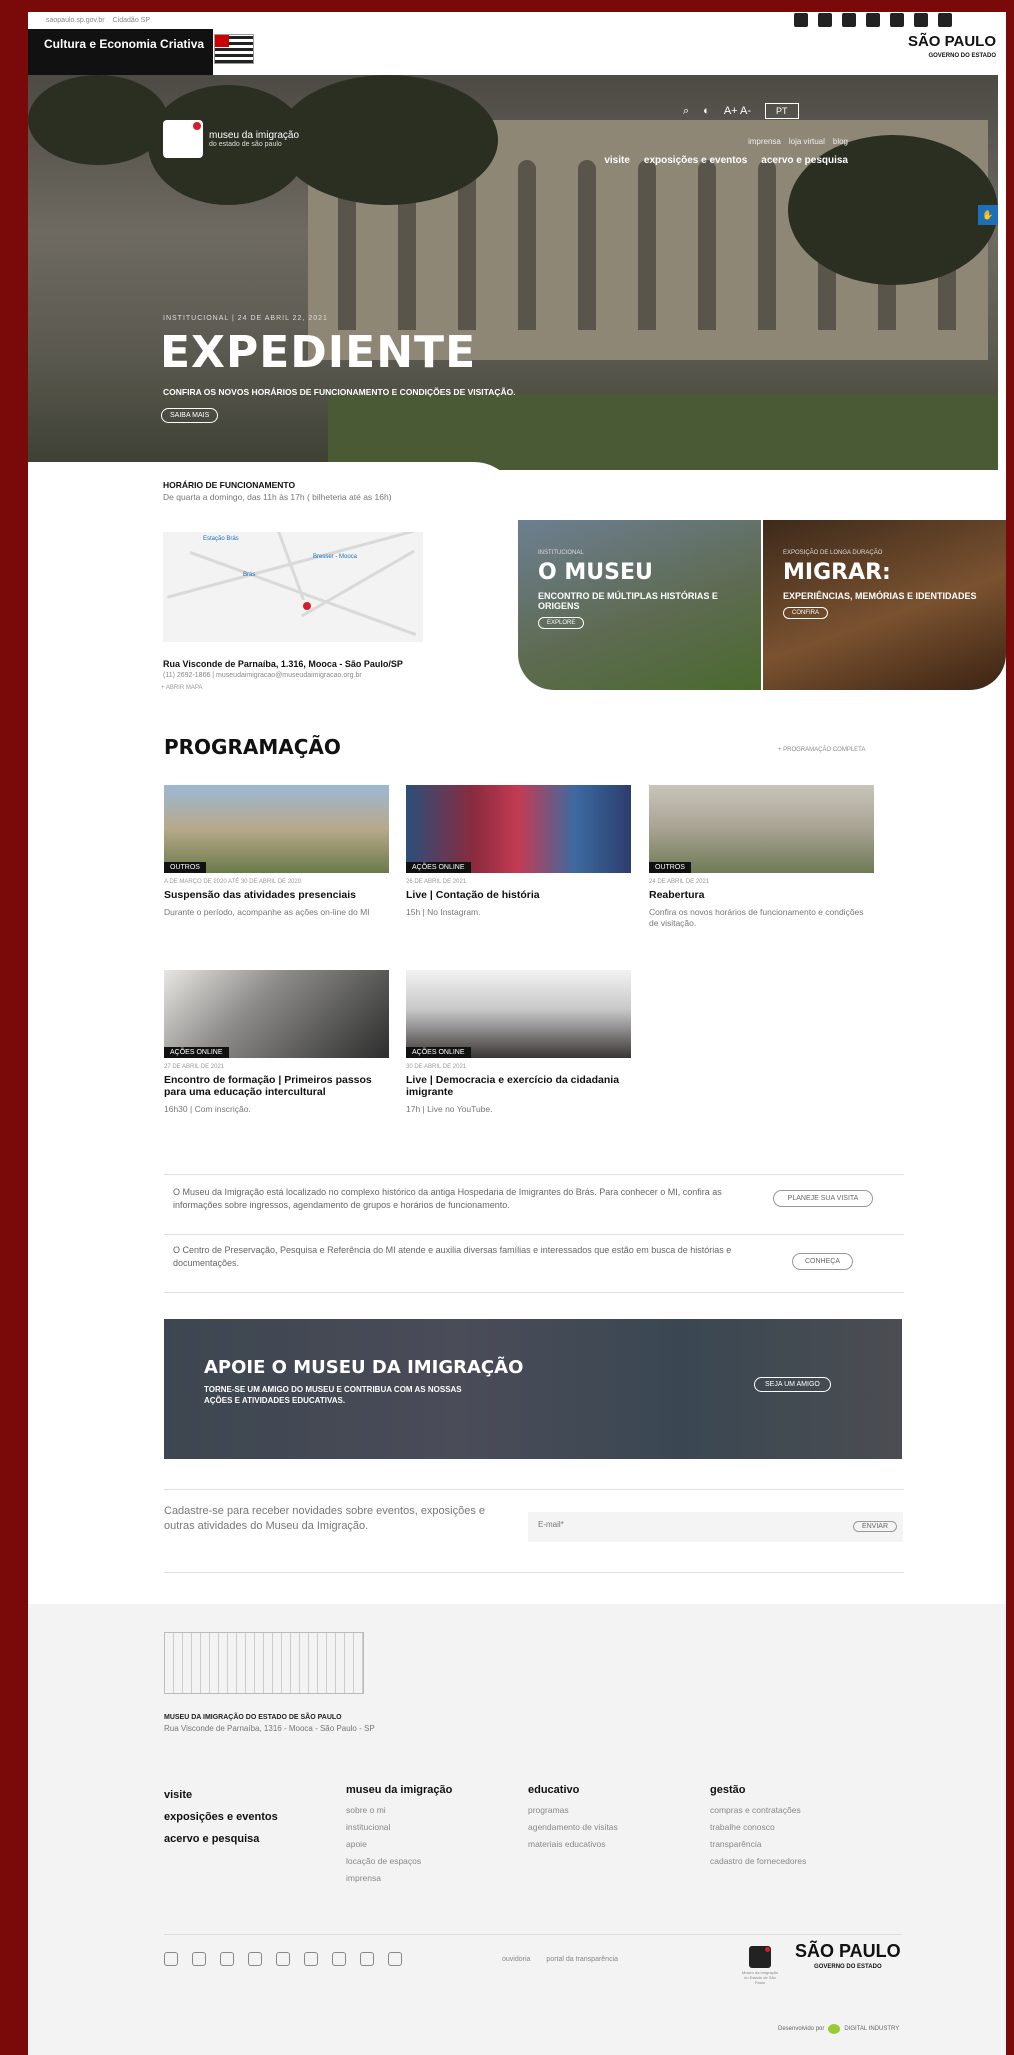 The image size is (1014, 2055). I want to click on card-button: CONFIRA, so click(805, 613).